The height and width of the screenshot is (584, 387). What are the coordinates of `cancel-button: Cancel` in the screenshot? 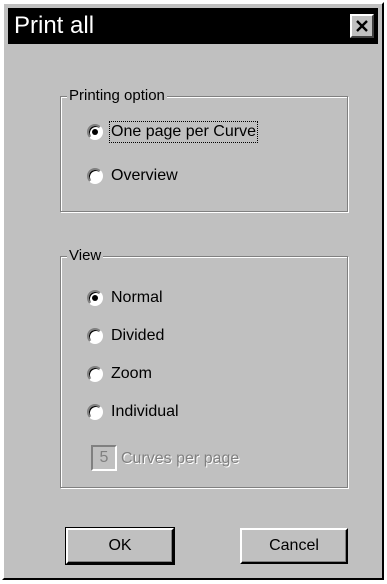 It's located at (294, 546).